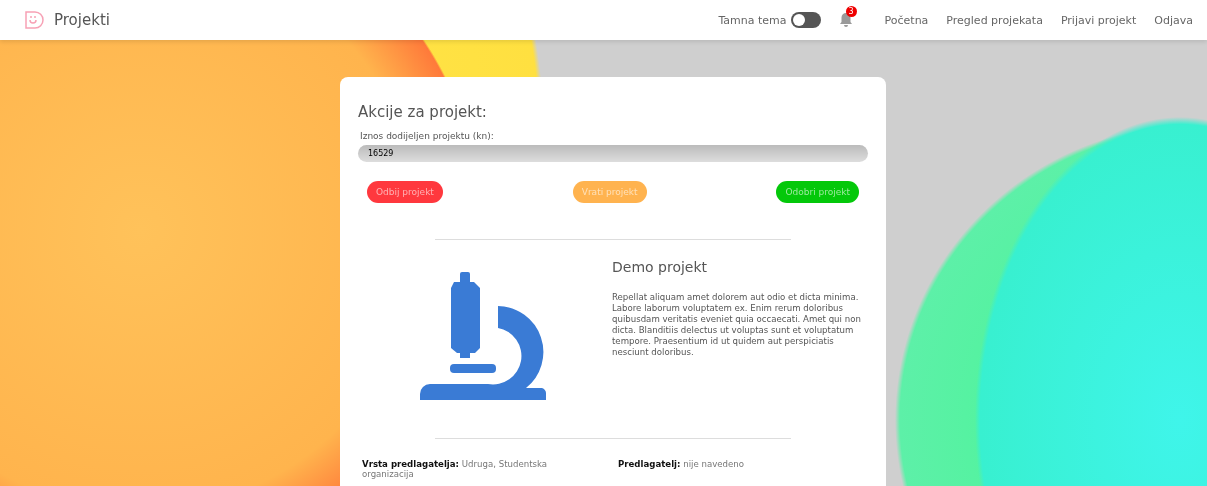 This screenshot has height=486, width=1207. Describe the element at coordinates (851, 11) in the screenshot. I see `notification-badge: 3` at that location.